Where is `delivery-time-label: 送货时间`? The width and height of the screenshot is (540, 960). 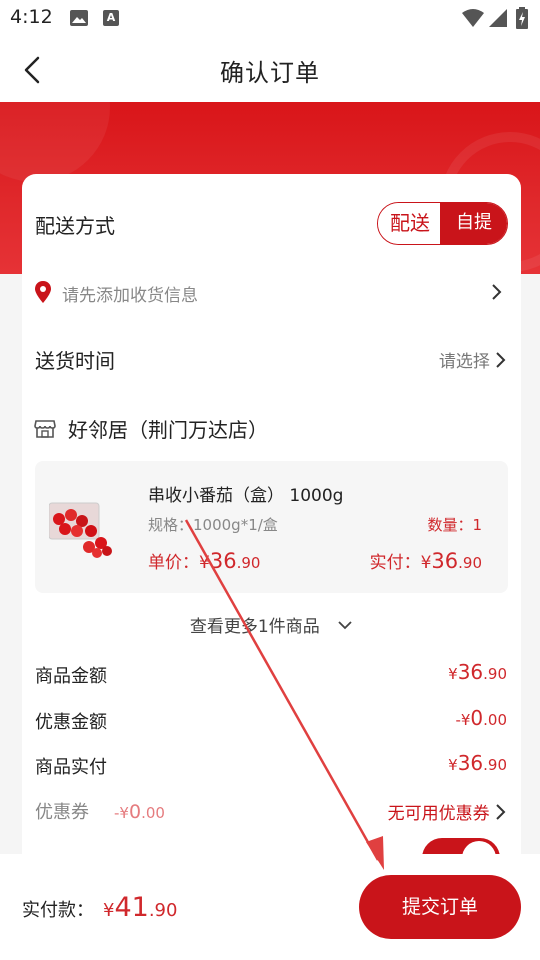 delivery-time-label: 送货时间 is located at coordinates (75, 361).